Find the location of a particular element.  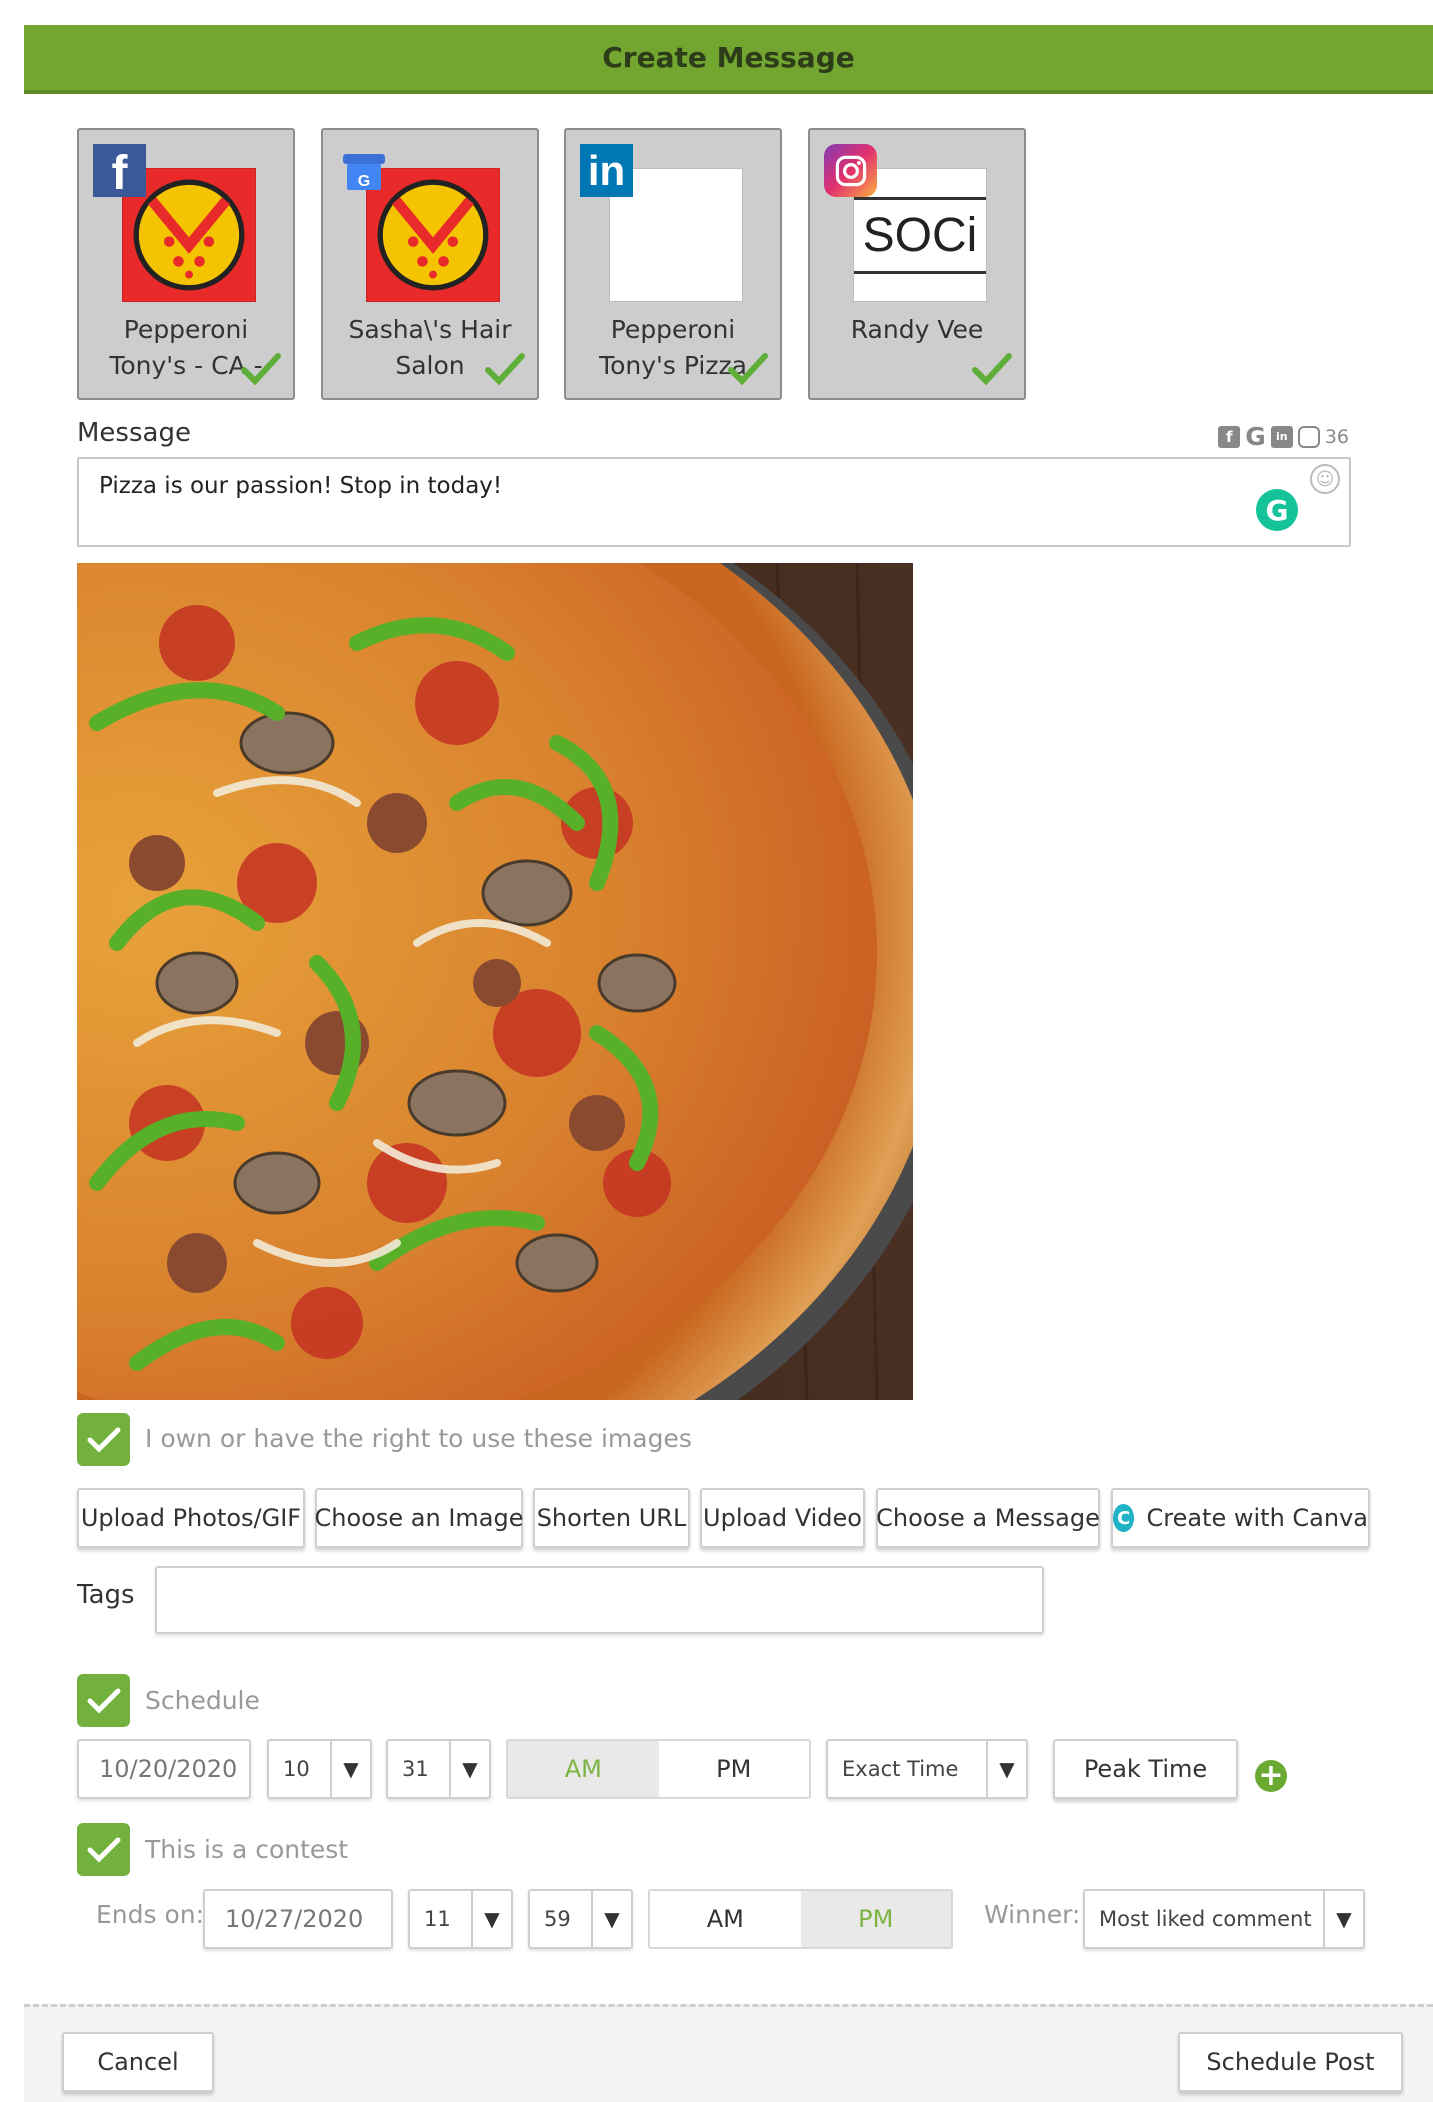

contest-ampm-toggle: AM PM is located at coordinates (800, 1919).